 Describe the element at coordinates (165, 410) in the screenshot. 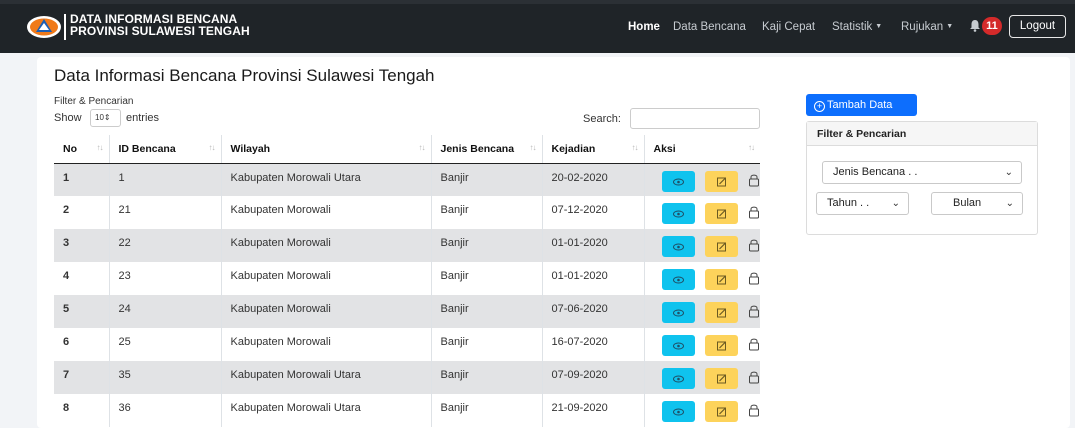

I see `cell-id: 36` at that location.